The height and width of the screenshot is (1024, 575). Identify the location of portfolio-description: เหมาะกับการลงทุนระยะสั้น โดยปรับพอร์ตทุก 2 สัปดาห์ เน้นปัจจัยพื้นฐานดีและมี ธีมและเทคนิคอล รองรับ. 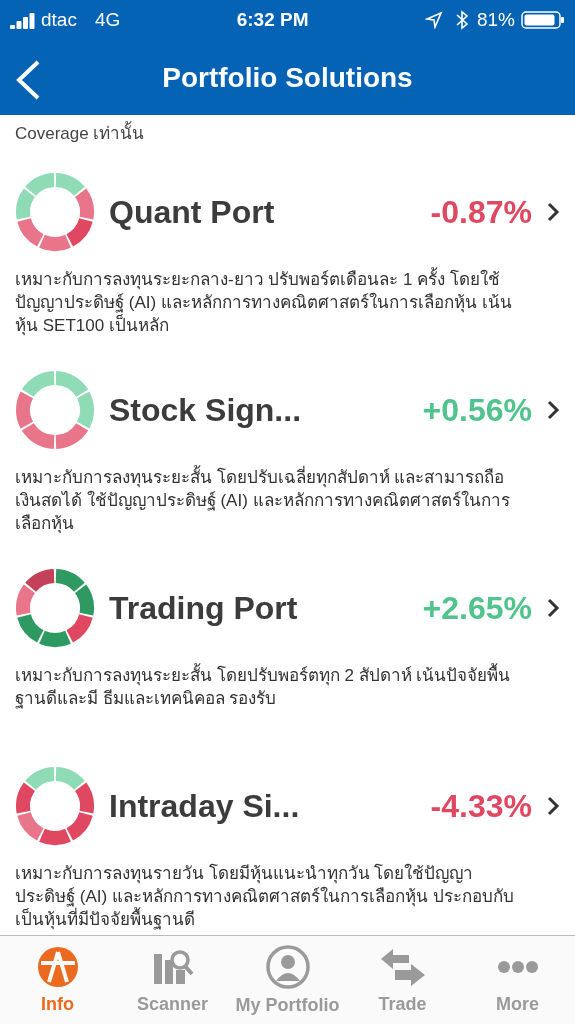
(265, 687).